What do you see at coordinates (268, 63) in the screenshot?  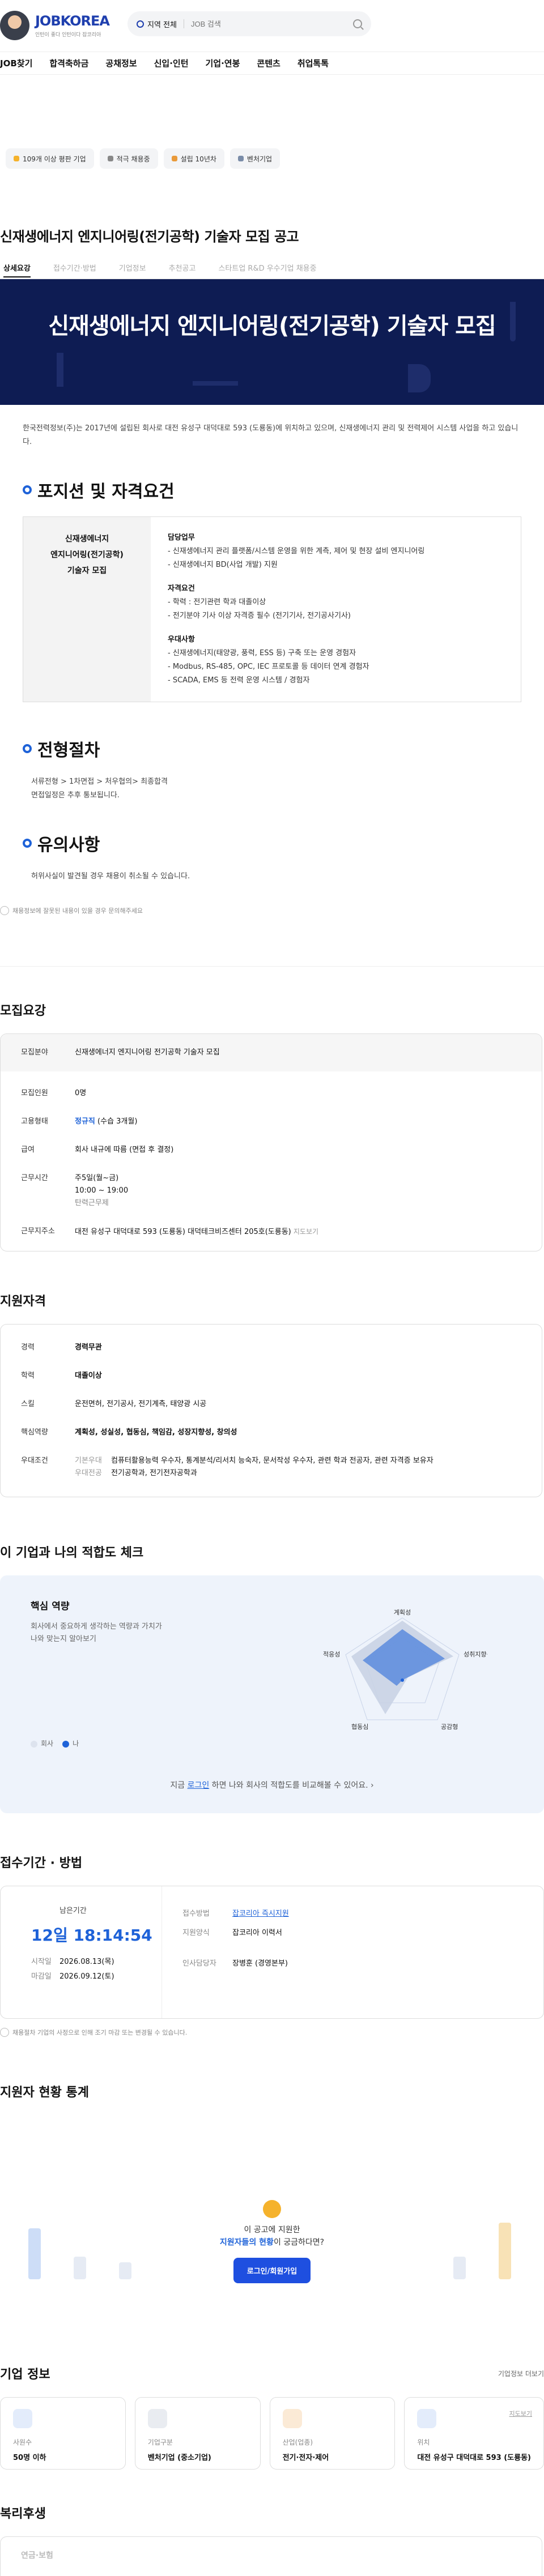 I see `nav-contents: 콘텐츠` at bounding box center [268, 63].